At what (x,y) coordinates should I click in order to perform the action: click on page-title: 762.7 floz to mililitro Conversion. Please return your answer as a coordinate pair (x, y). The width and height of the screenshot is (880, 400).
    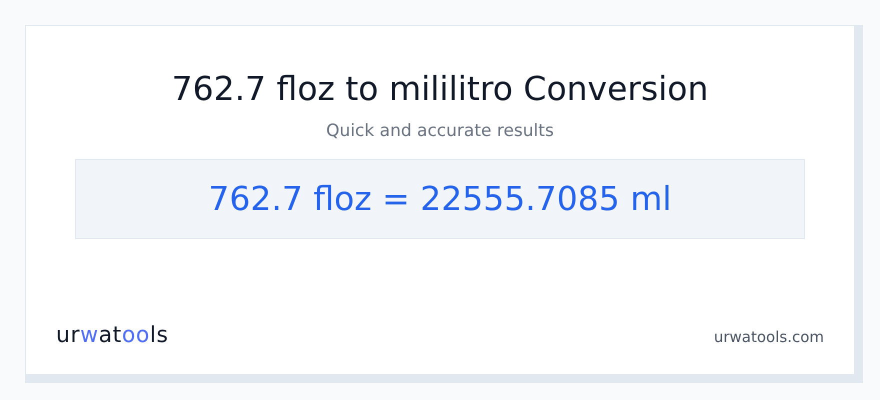
    Looking at the image, I should click on (440, 89).